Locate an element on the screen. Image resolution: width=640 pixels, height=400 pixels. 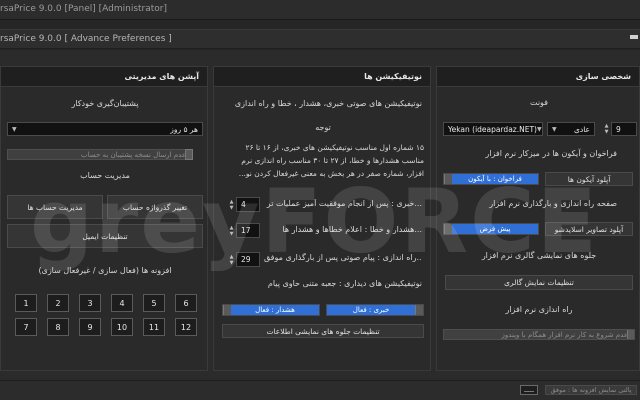
font-style-value: عادی is located at coordinates (582, 129).